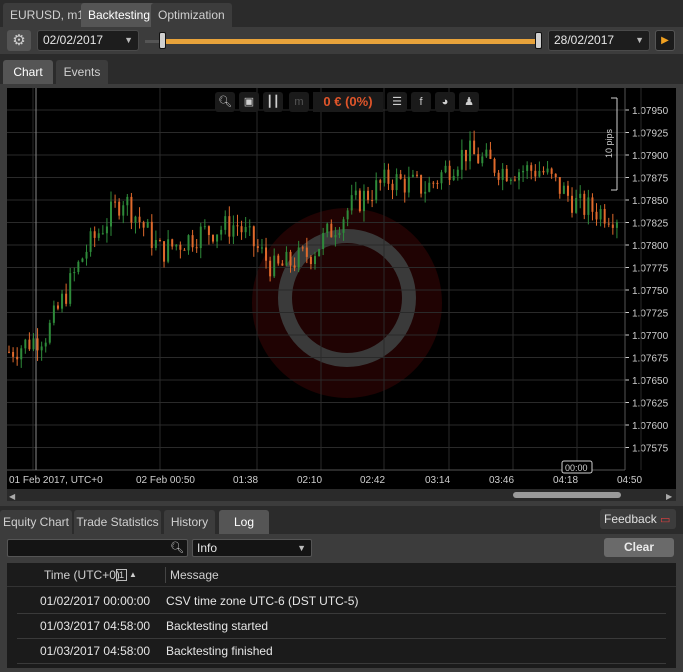 The image size is (683, 672). Describe the element at coordinates (669, 496) in the screenshot. I see `scroll-right-icon: ▶` at that location.